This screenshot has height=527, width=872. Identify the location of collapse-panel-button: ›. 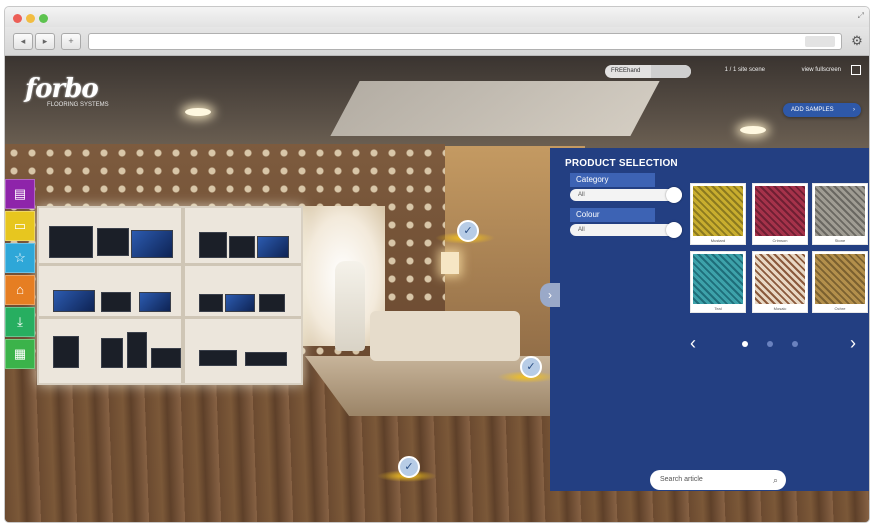
(550, 295).